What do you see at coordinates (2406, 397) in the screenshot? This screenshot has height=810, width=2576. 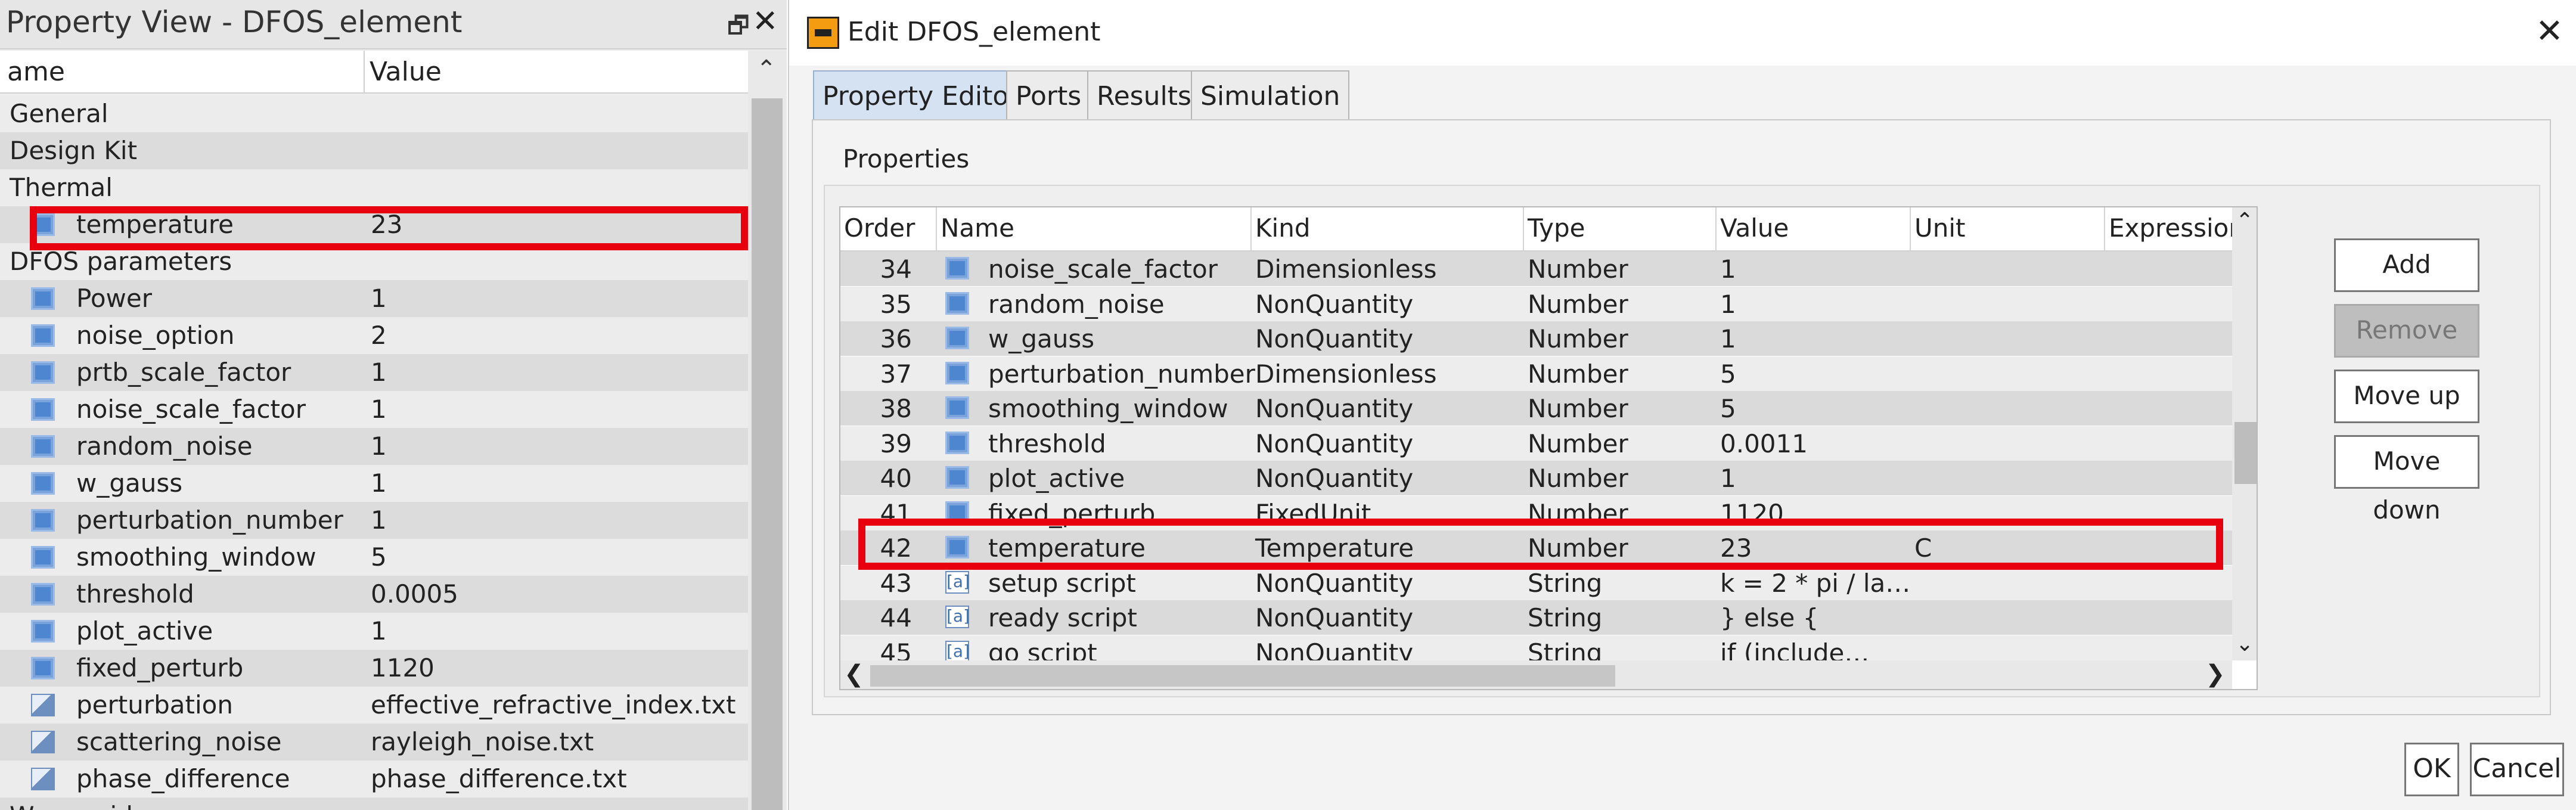 I see `move-up-button: Move up` at bounding box center [2406, 397].